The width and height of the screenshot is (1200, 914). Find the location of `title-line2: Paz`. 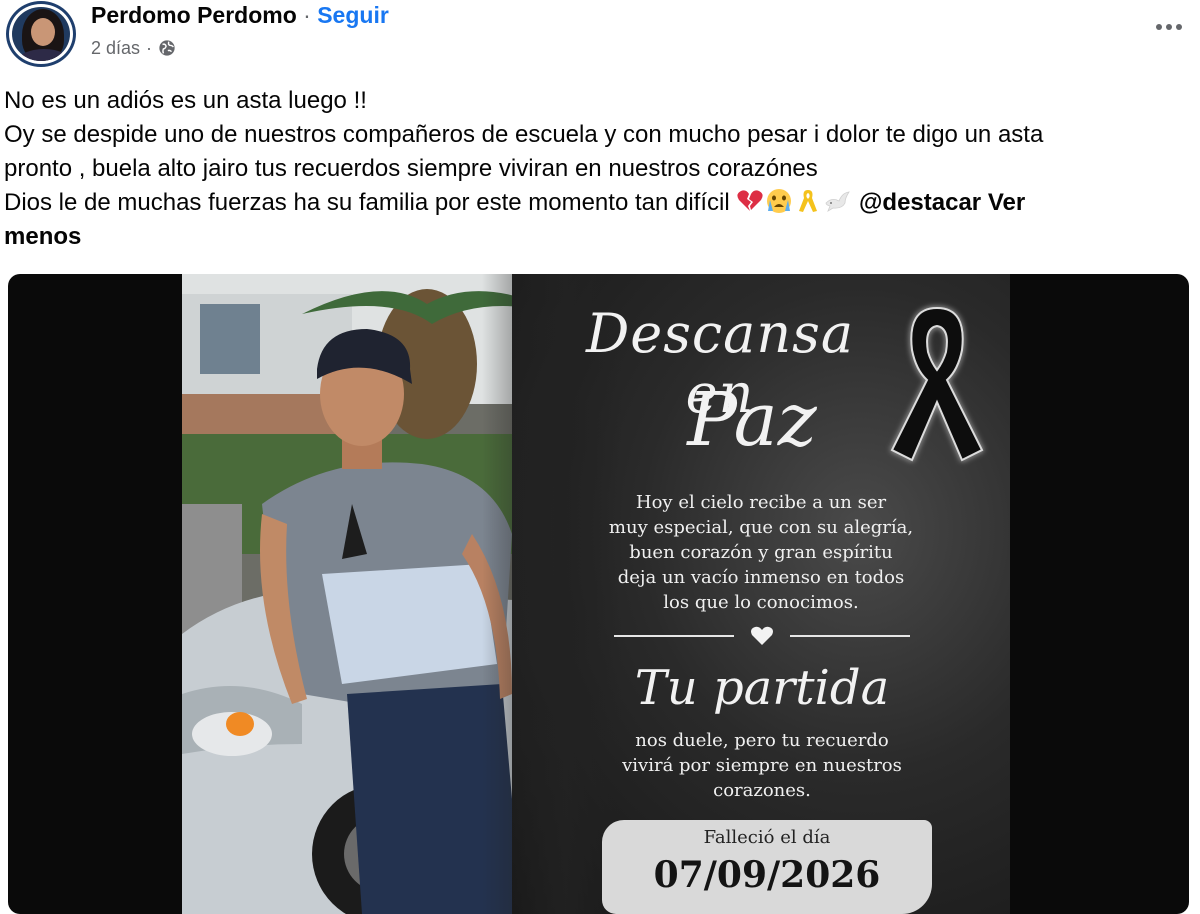

title-line2: Paz is located at coordinates (752, 420).